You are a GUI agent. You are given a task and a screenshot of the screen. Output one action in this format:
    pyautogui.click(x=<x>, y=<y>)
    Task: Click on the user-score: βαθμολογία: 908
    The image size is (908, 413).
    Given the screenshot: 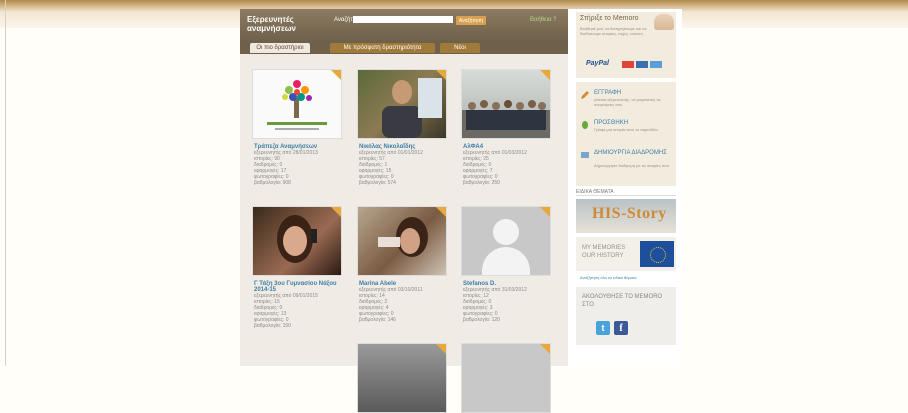 What is the action you would take?
    pyautogui.click(x=272, y=183)
    